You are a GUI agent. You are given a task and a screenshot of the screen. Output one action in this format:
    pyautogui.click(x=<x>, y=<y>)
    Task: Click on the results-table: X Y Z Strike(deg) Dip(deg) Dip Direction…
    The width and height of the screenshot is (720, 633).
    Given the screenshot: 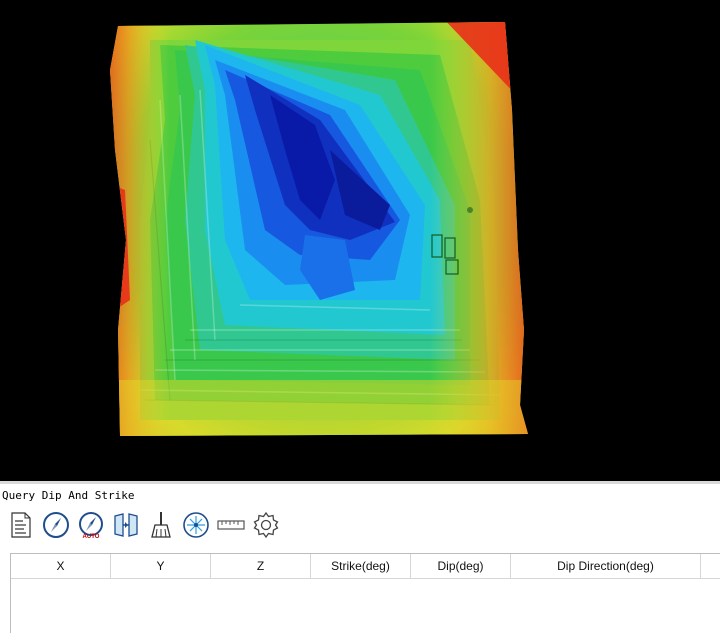 What is the action you would take?
    pyautogui.click(x=365, y=593)
    